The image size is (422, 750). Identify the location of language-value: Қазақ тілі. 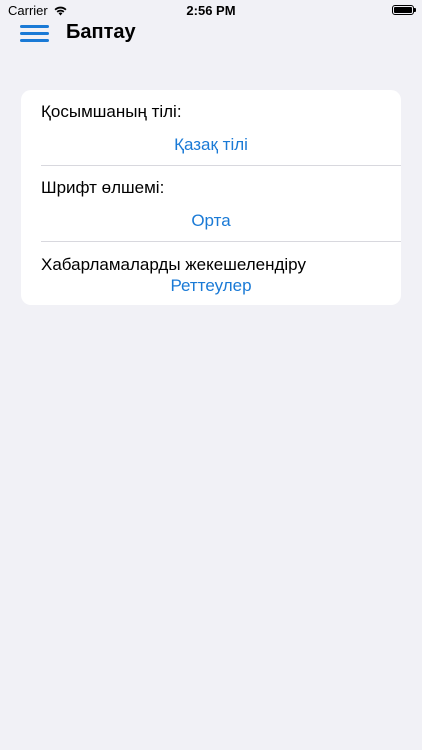
(211, 145).